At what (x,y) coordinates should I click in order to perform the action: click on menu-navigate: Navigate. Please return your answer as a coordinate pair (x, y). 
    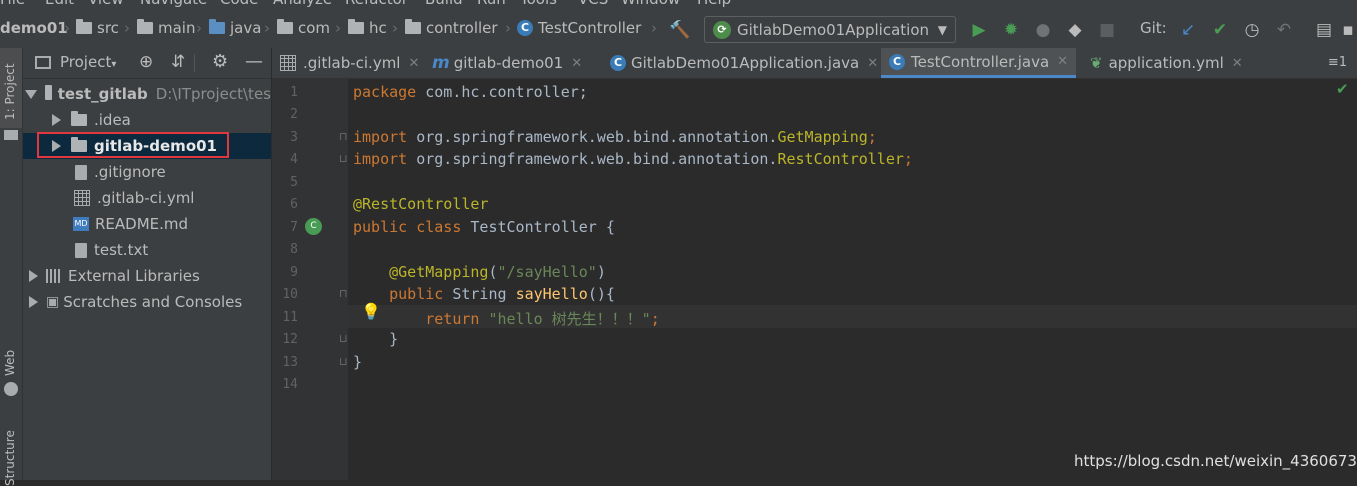
    Looking at the image, I should click on (173, 4).